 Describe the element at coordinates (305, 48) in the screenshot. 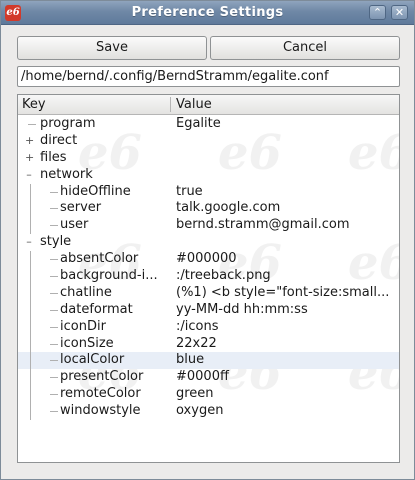

I see `cancel-button: Cancel` at that location.